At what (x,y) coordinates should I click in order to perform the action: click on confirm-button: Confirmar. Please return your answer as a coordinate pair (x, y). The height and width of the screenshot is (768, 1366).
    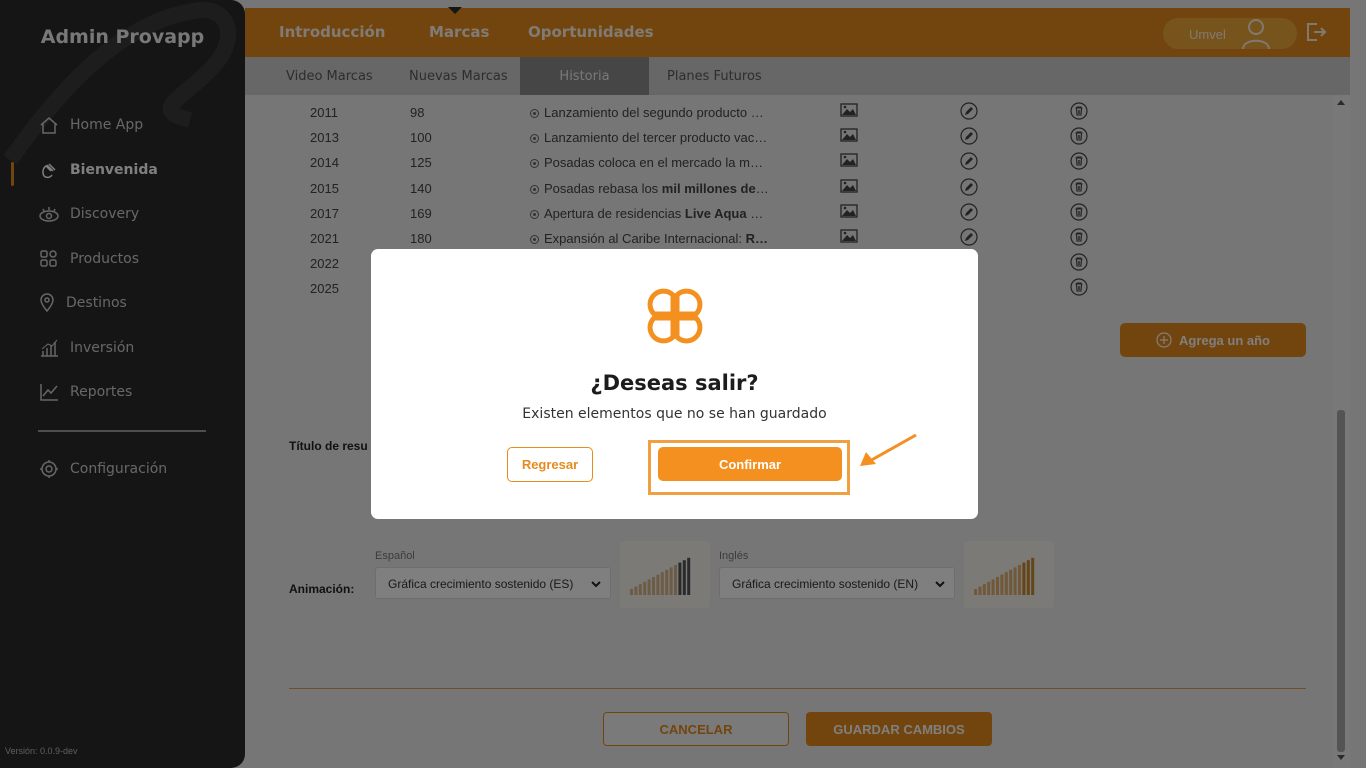
    Looking at the image, I should click on (750, 464).